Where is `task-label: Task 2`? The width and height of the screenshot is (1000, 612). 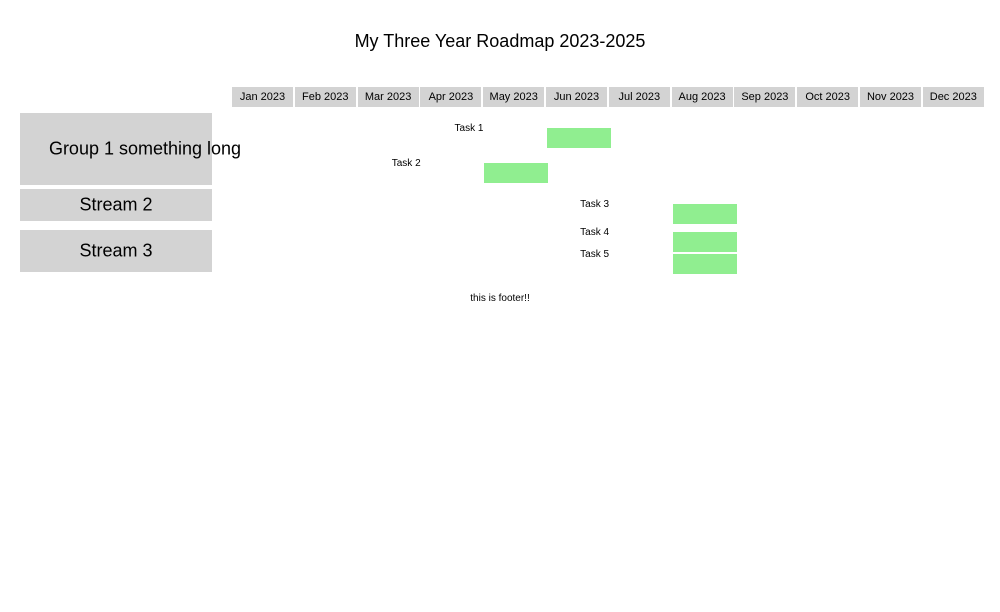
task-label: Task 2 is located at coordinates (406, 163).